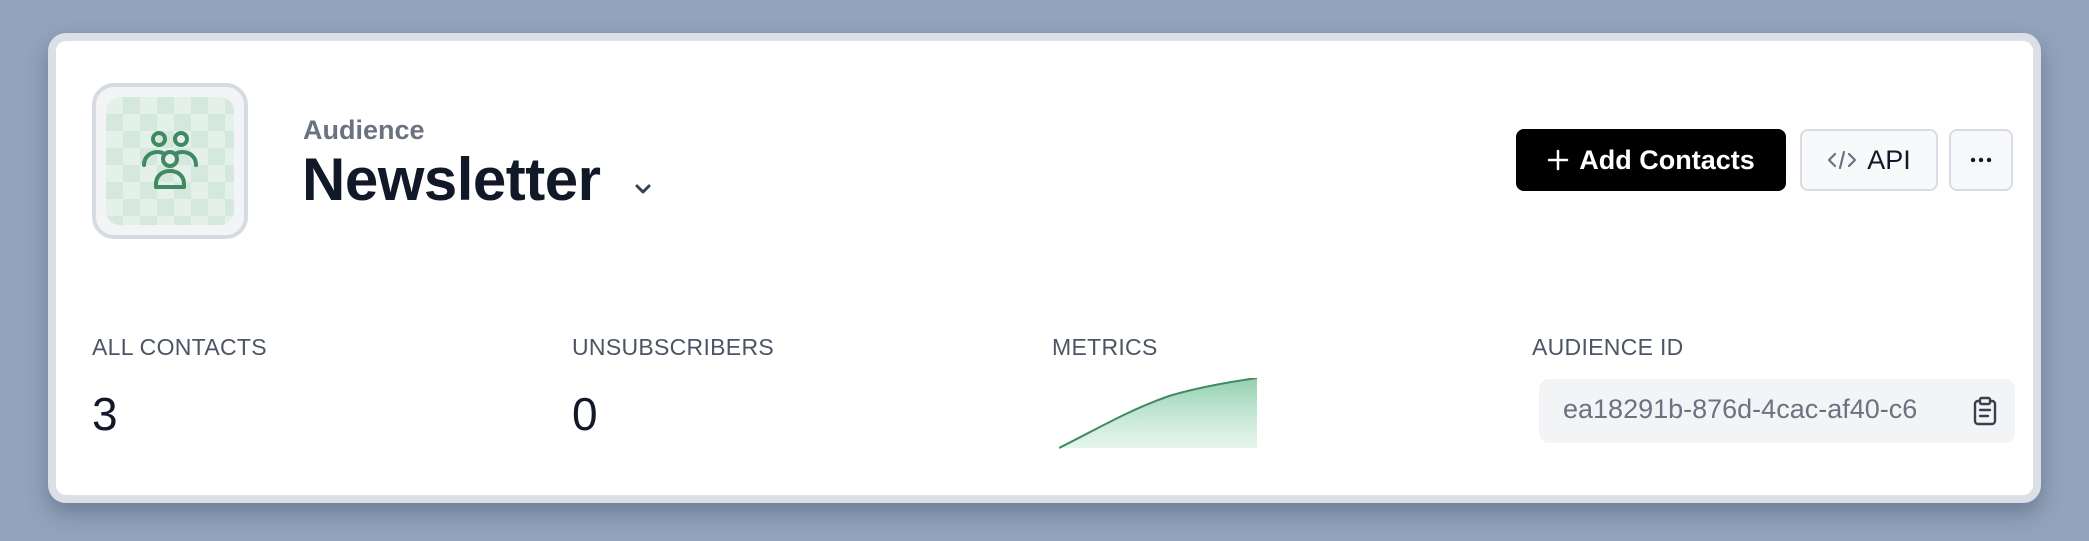 The width and height of the screenshot is (2089, 541). I want to click on code-icon, so click(1842, 160).